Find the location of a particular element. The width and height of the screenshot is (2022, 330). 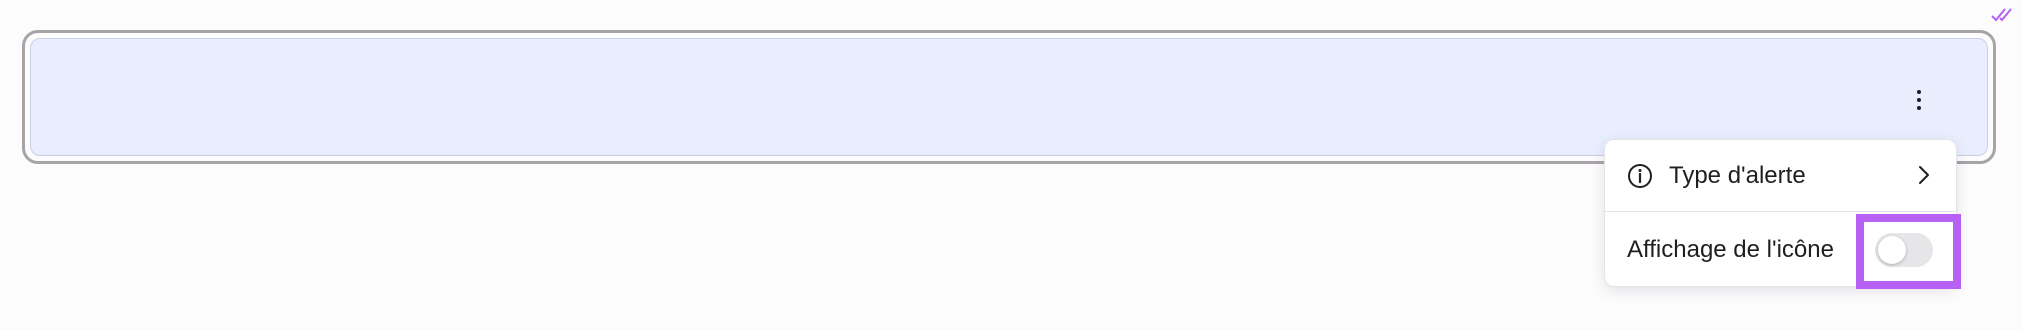

chevron-right-icon is located at coordinates (1924, 175).